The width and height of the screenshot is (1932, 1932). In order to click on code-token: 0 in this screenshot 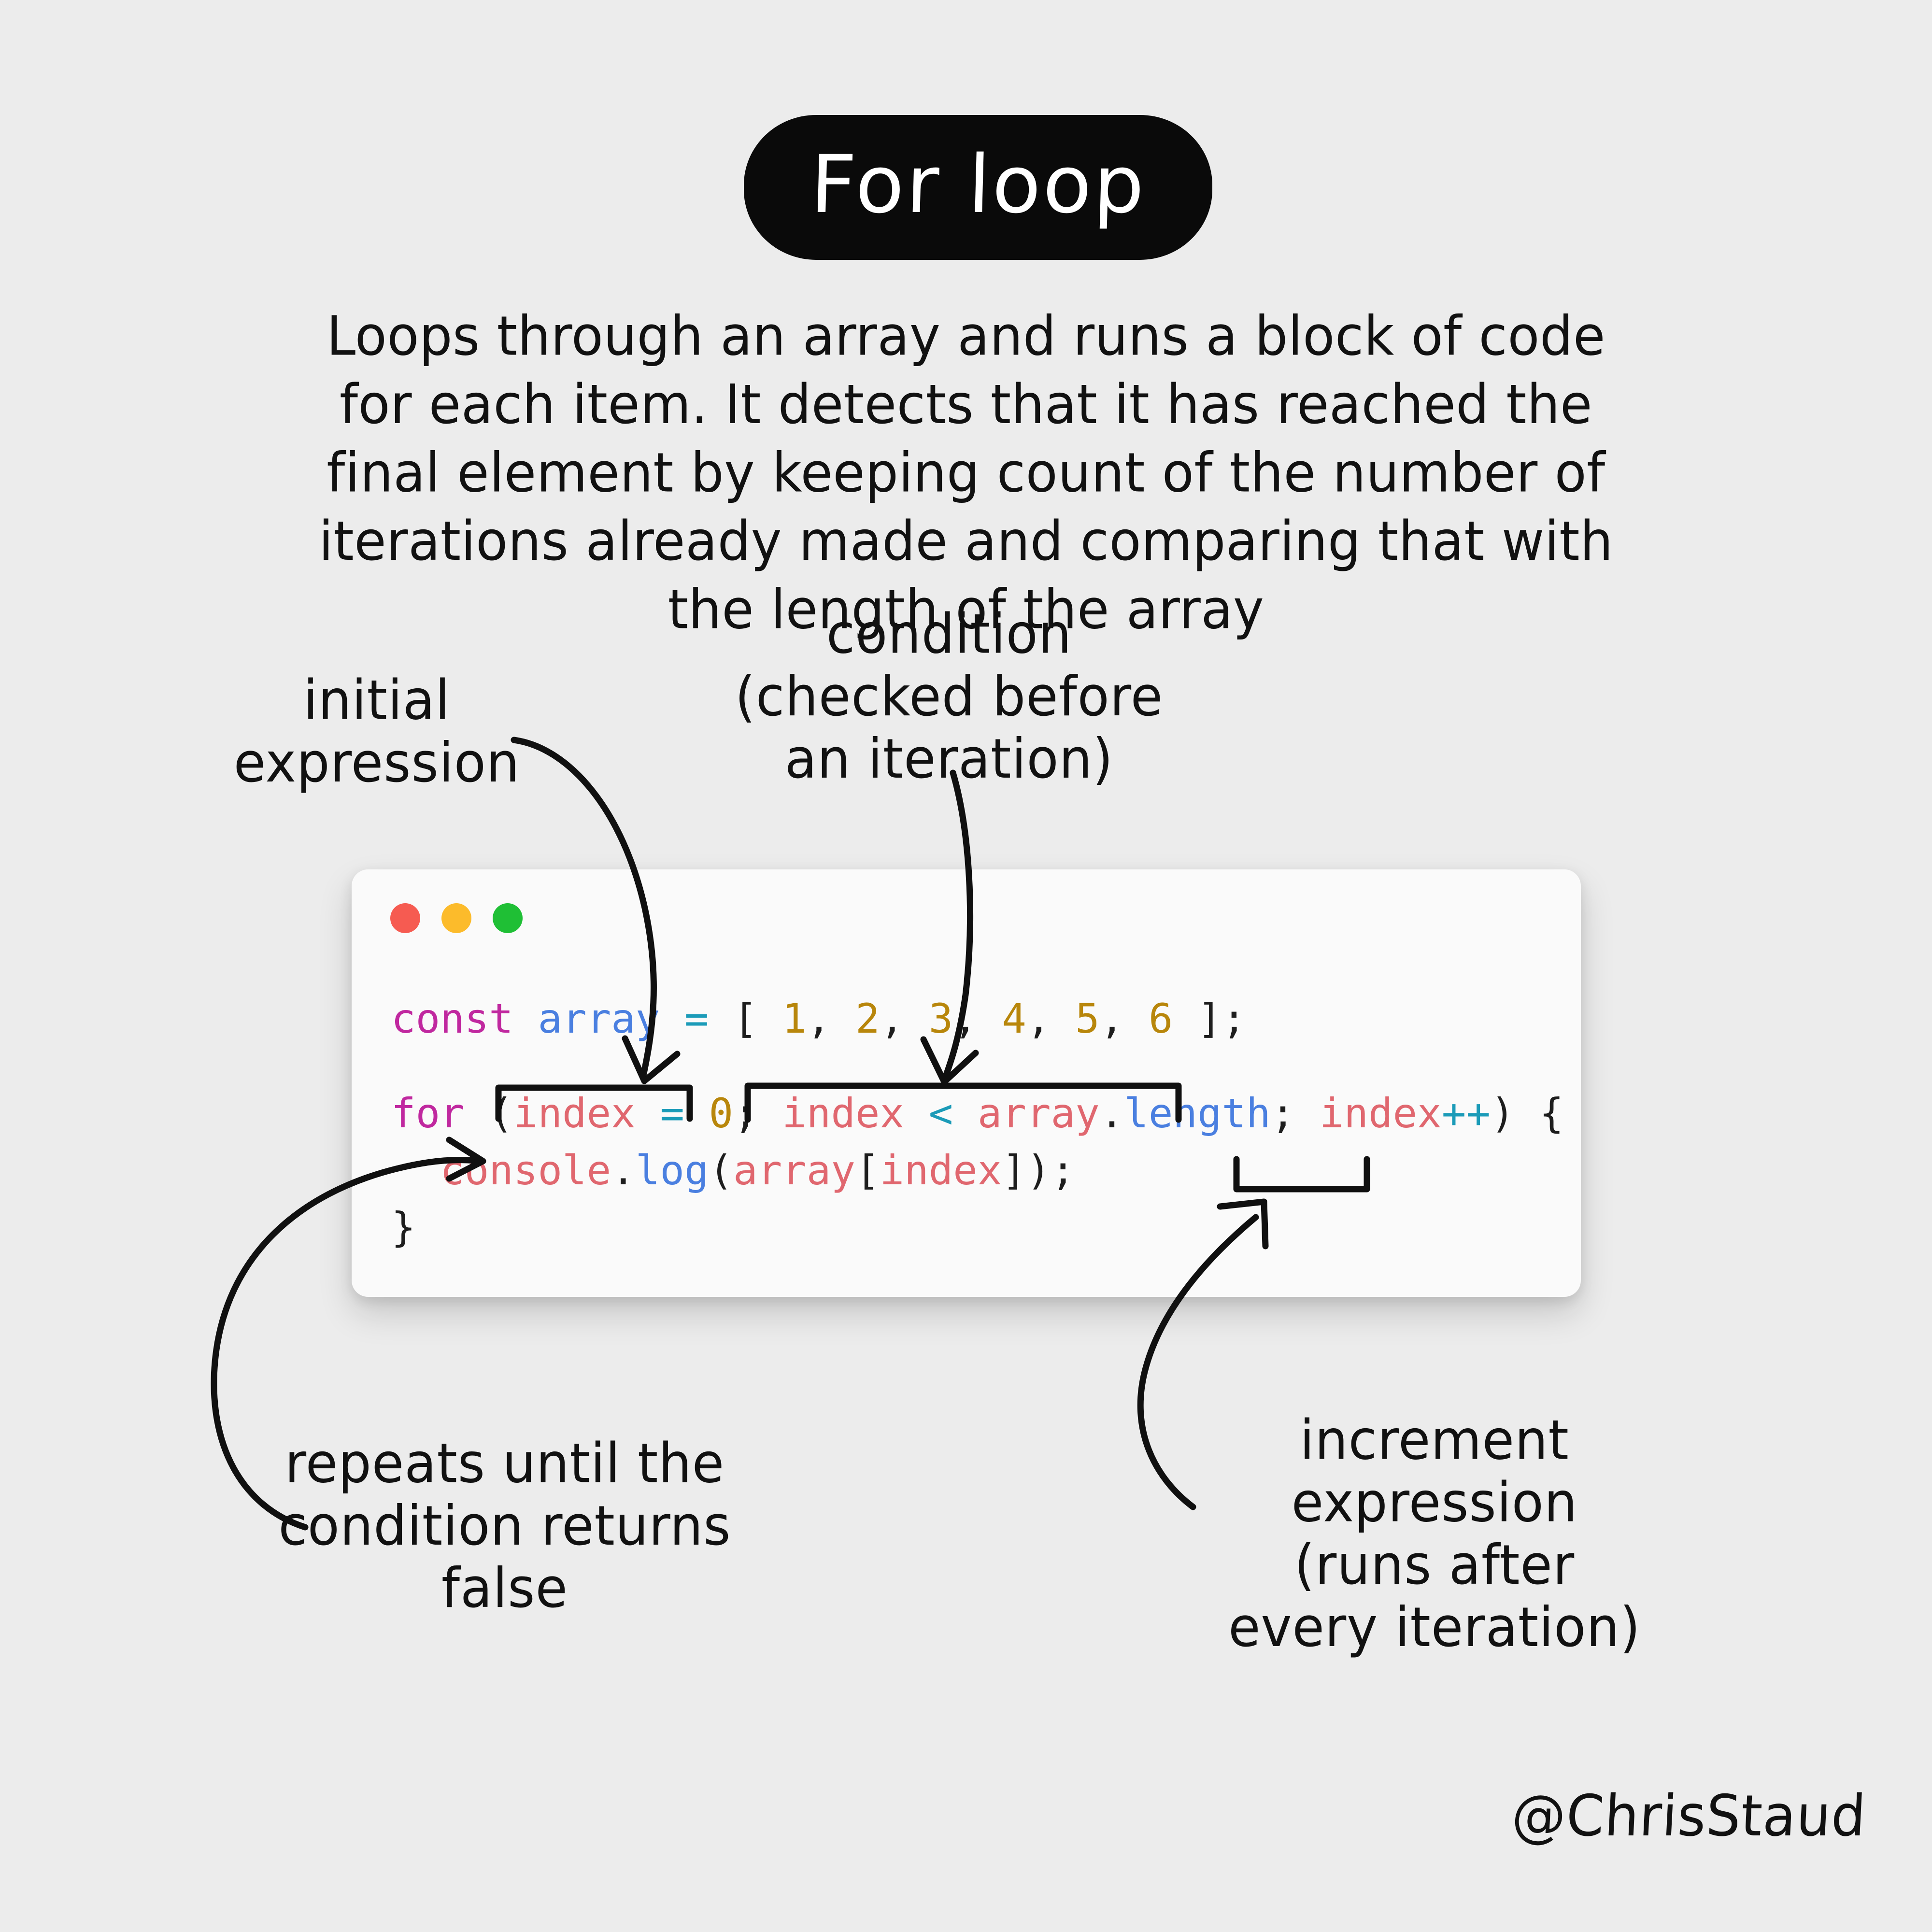, I will do `click(721, 1113)`.